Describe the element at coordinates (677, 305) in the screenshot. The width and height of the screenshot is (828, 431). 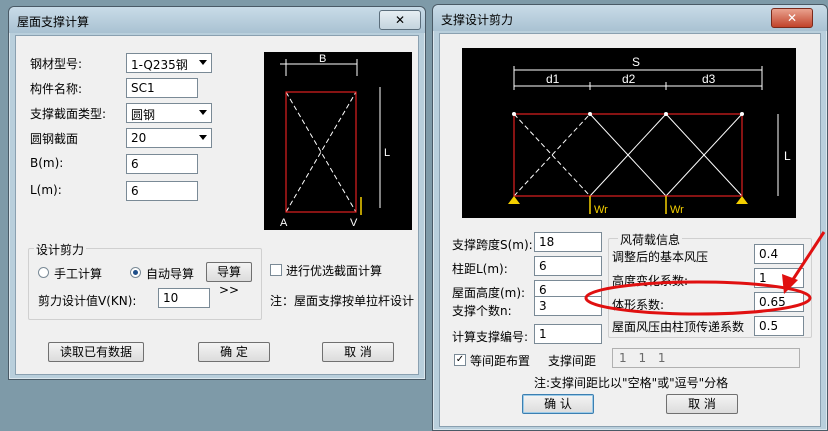
I see `shape-factor-label: 体形系数:` at that location.